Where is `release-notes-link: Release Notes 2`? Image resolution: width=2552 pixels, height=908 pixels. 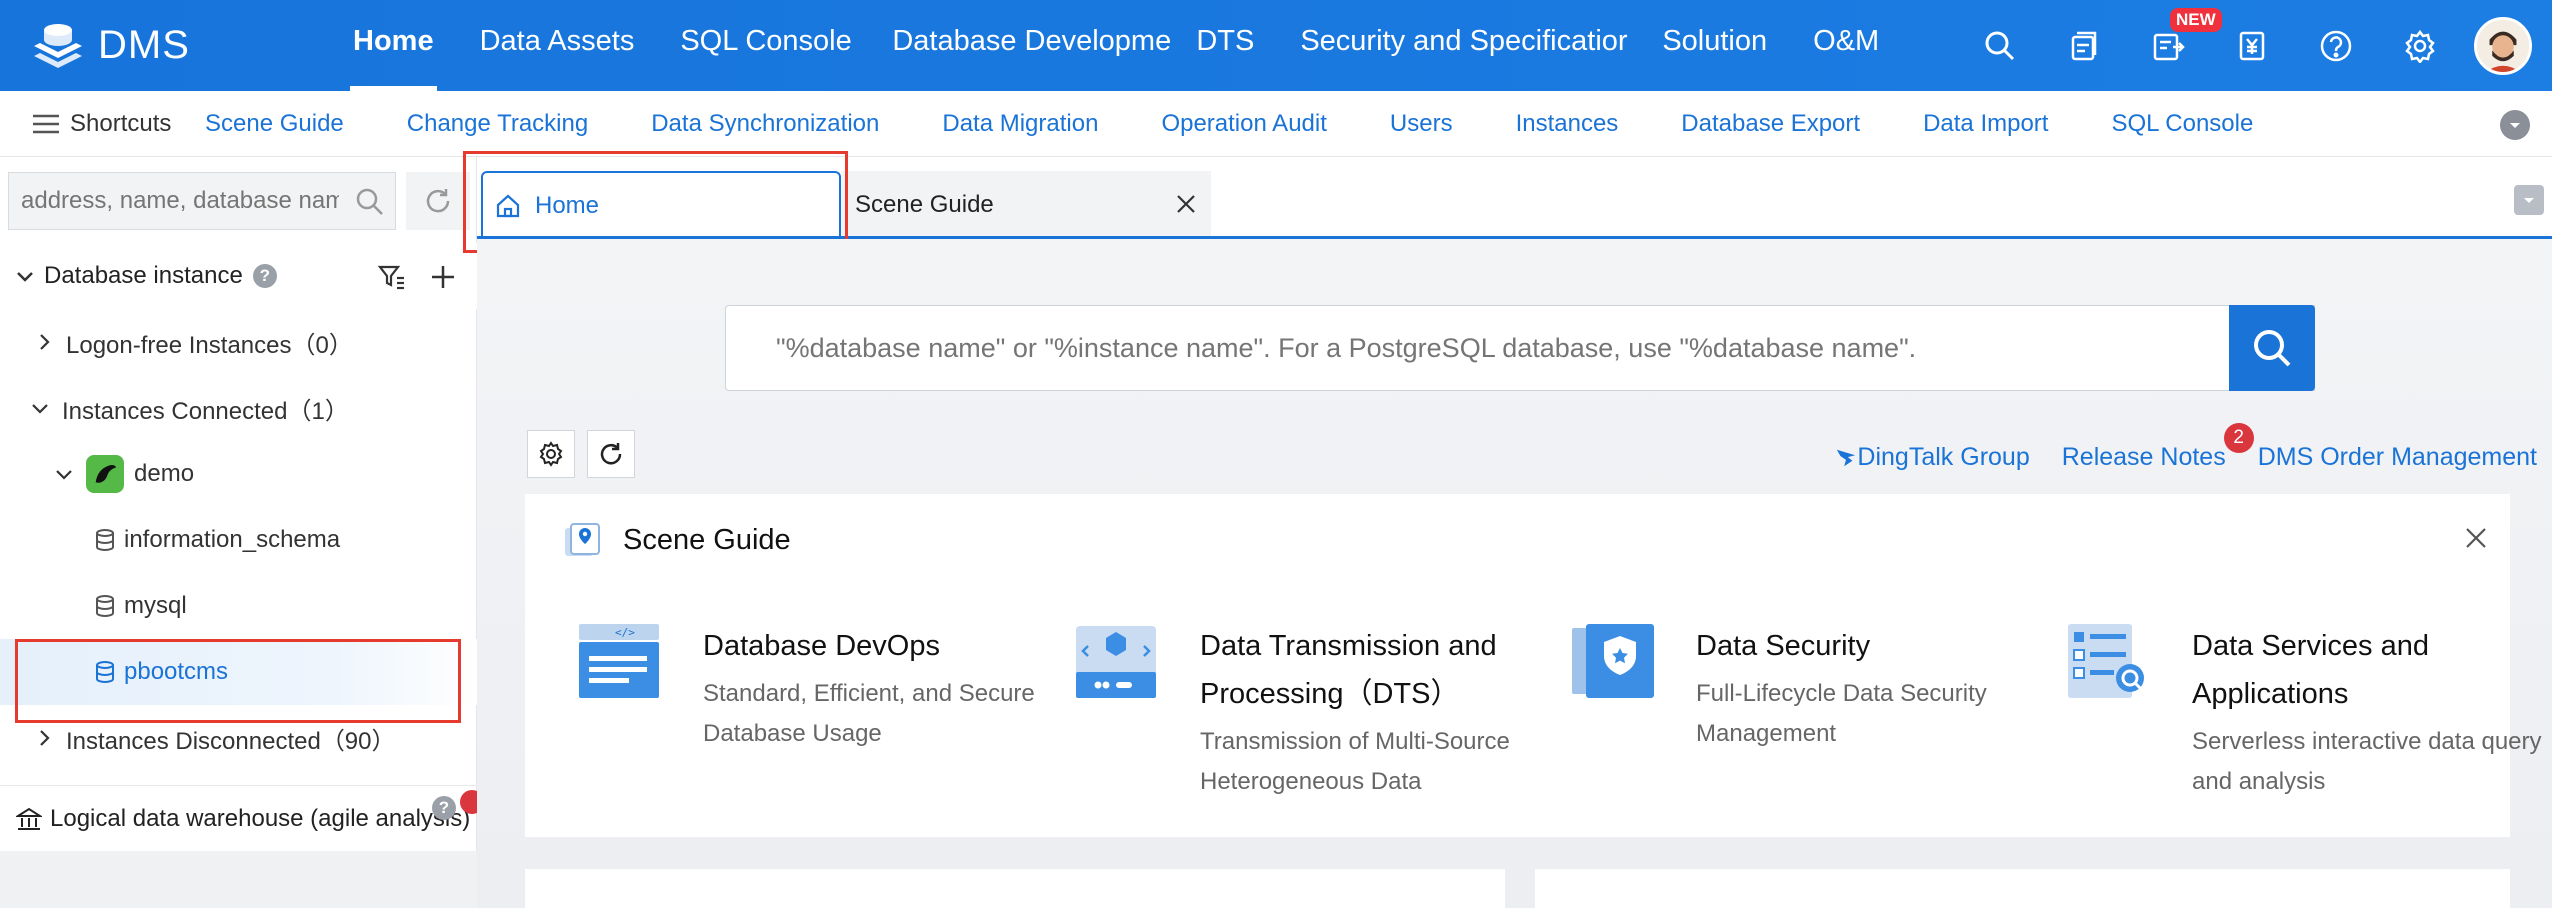 release-notes-link: Release Notes 2 is located at coordinates (2158, 447).